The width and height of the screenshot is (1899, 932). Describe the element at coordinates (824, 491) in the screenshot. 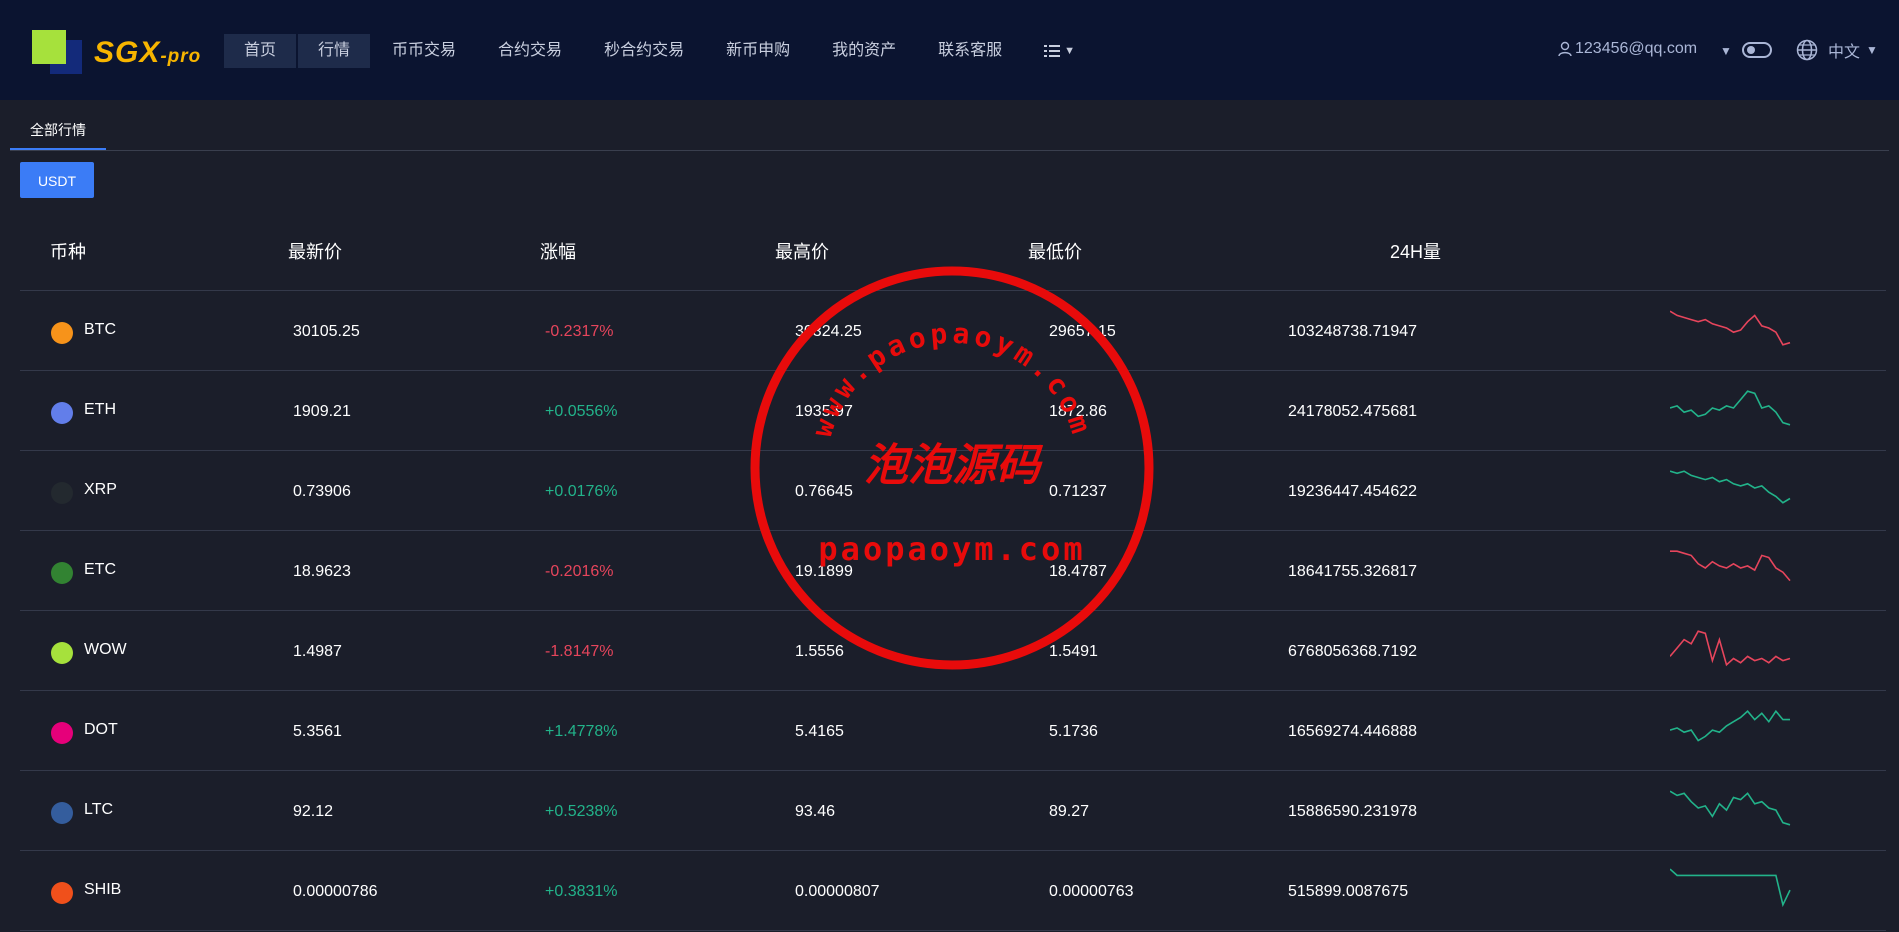

I see `high-price: 0.76645` at that location.